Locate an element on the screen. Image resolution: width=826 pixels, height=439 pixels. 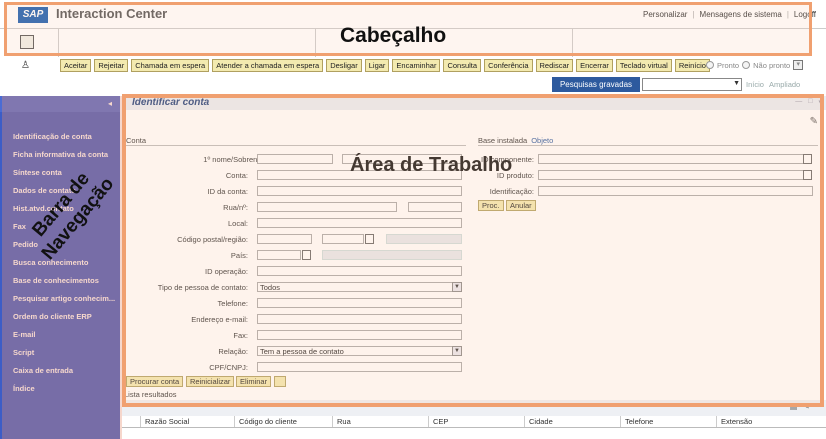
consult-button: Consulta is located at coordinates (462, 65).